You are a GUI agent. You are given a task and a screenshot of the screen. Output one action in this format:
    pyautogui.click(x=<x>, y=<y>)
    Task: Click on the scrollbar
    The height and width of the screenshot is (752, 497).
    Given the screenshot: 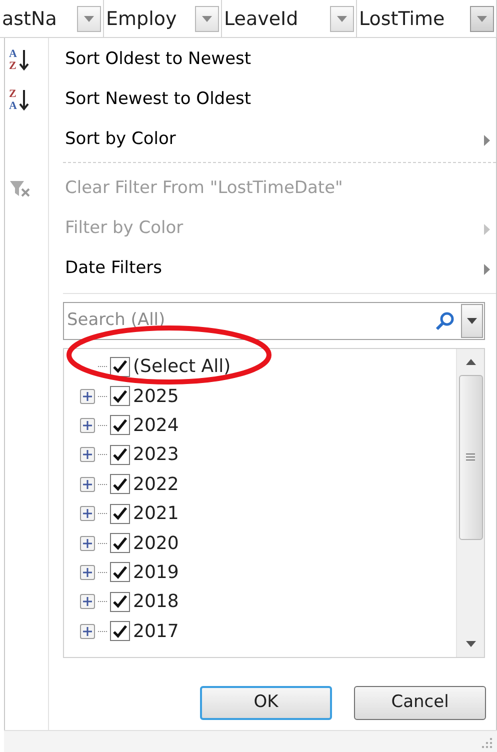 What is the action you would take?
    pyautogui.click(x=470, y=503)
    